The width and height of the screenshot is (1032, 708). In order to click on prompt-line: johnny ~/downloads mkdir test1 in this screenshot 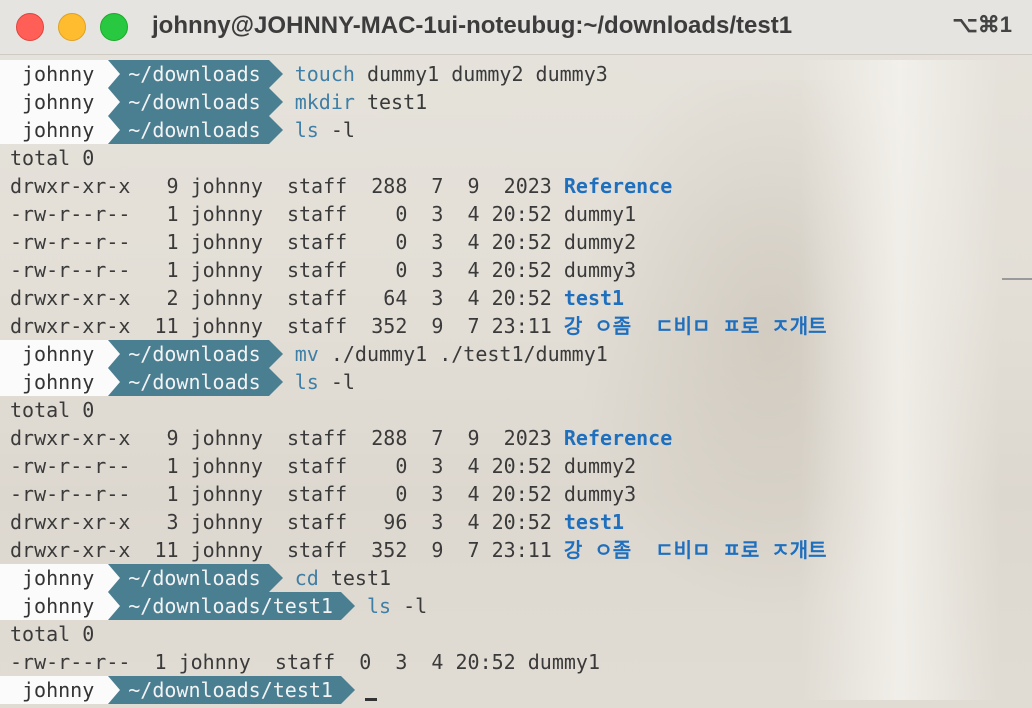, I will do `click(516, 102)`.